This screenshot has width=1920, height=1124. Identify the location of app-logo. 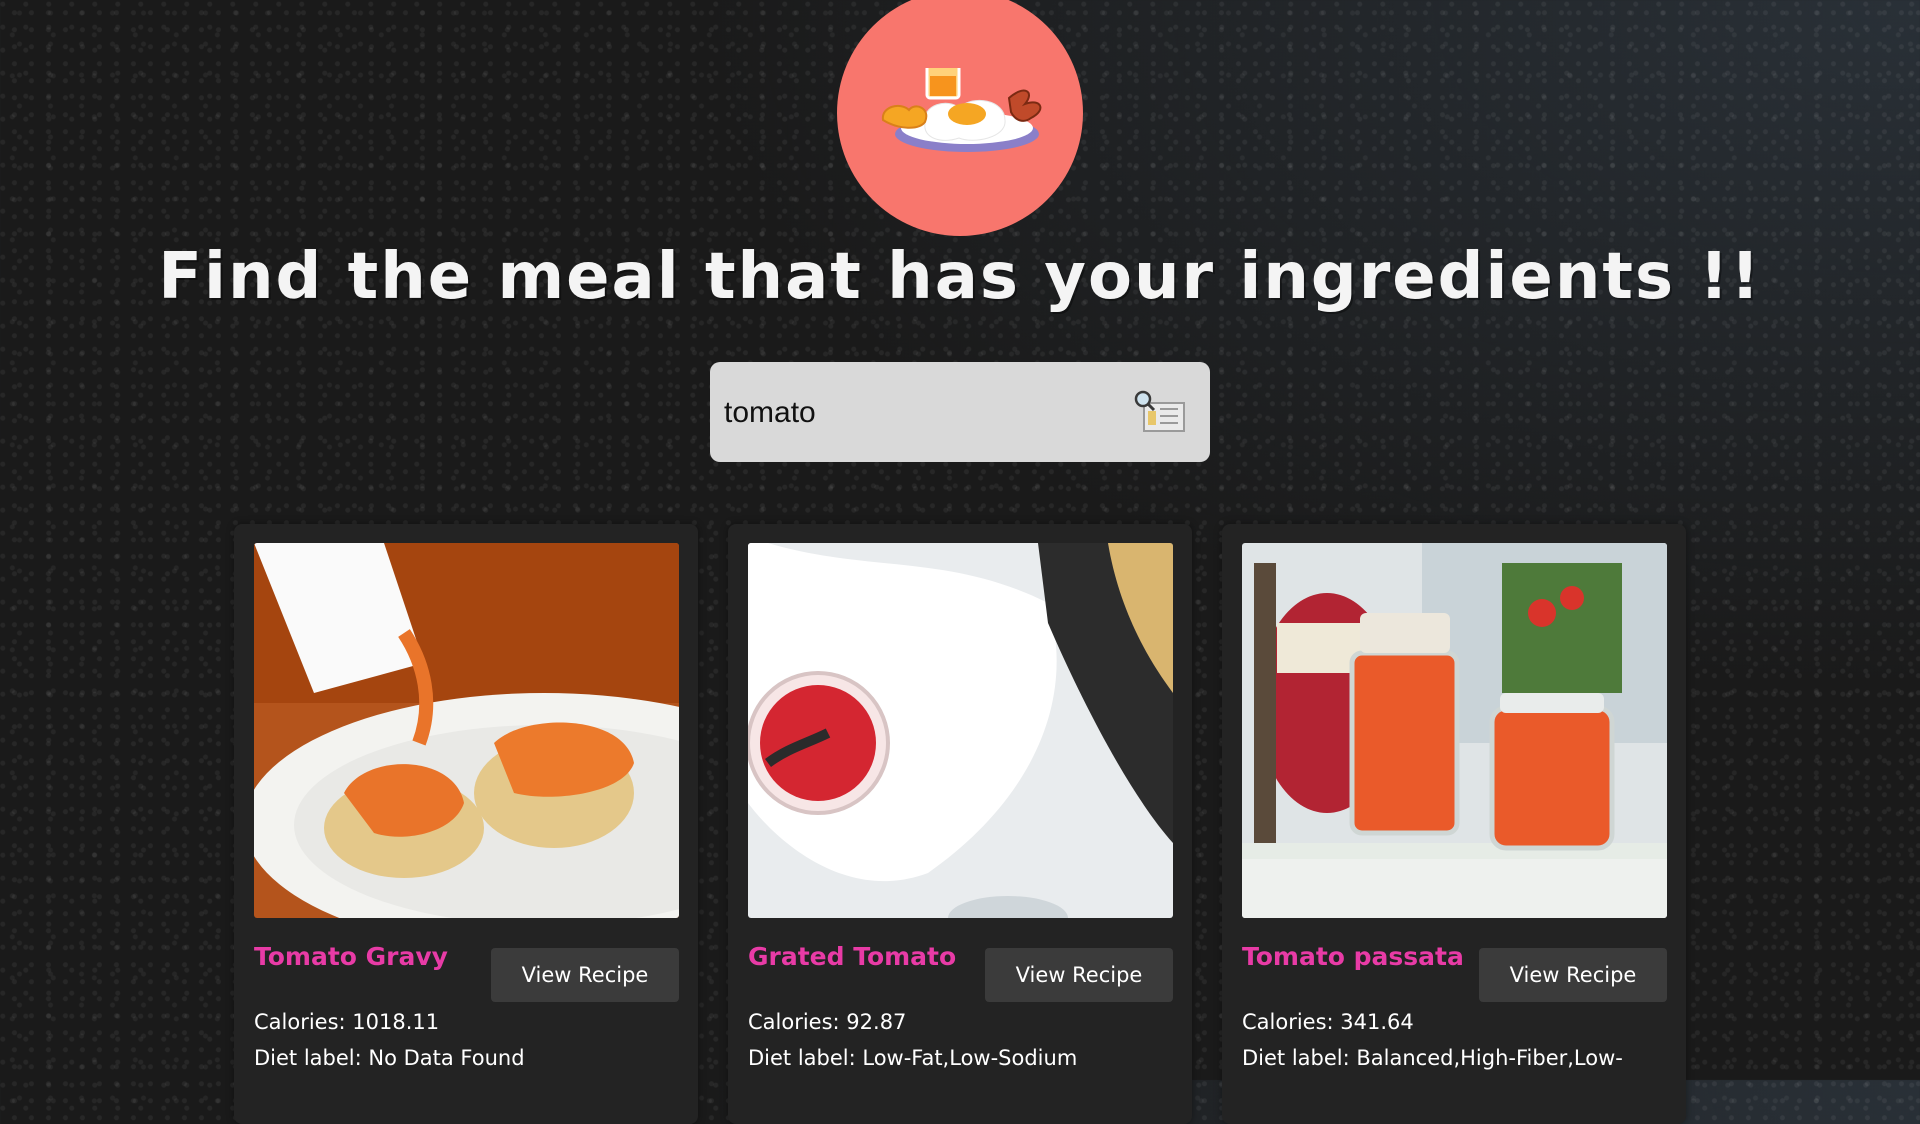
(960, 118).